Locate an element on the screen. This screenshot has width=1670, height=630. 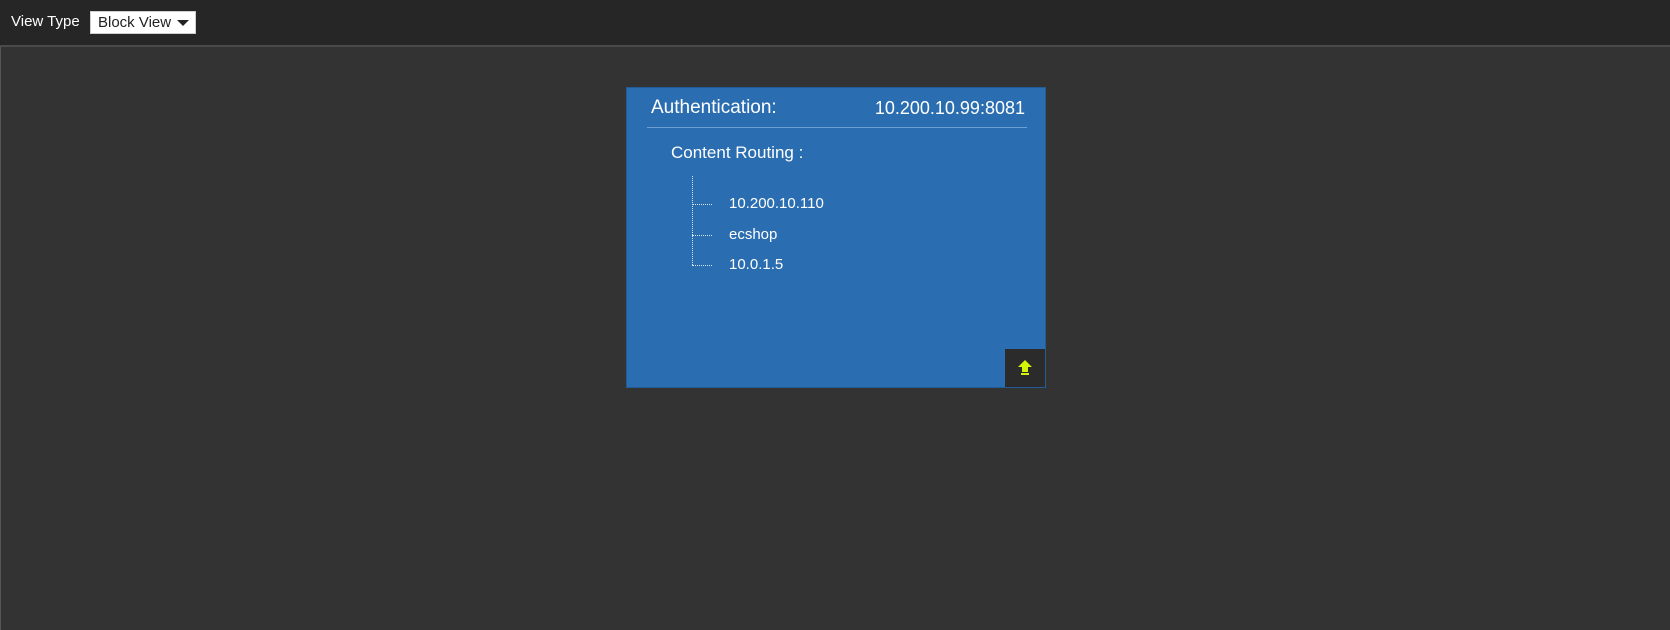
content-routing-label: Content Routing : is located at coordinates (737, 152).